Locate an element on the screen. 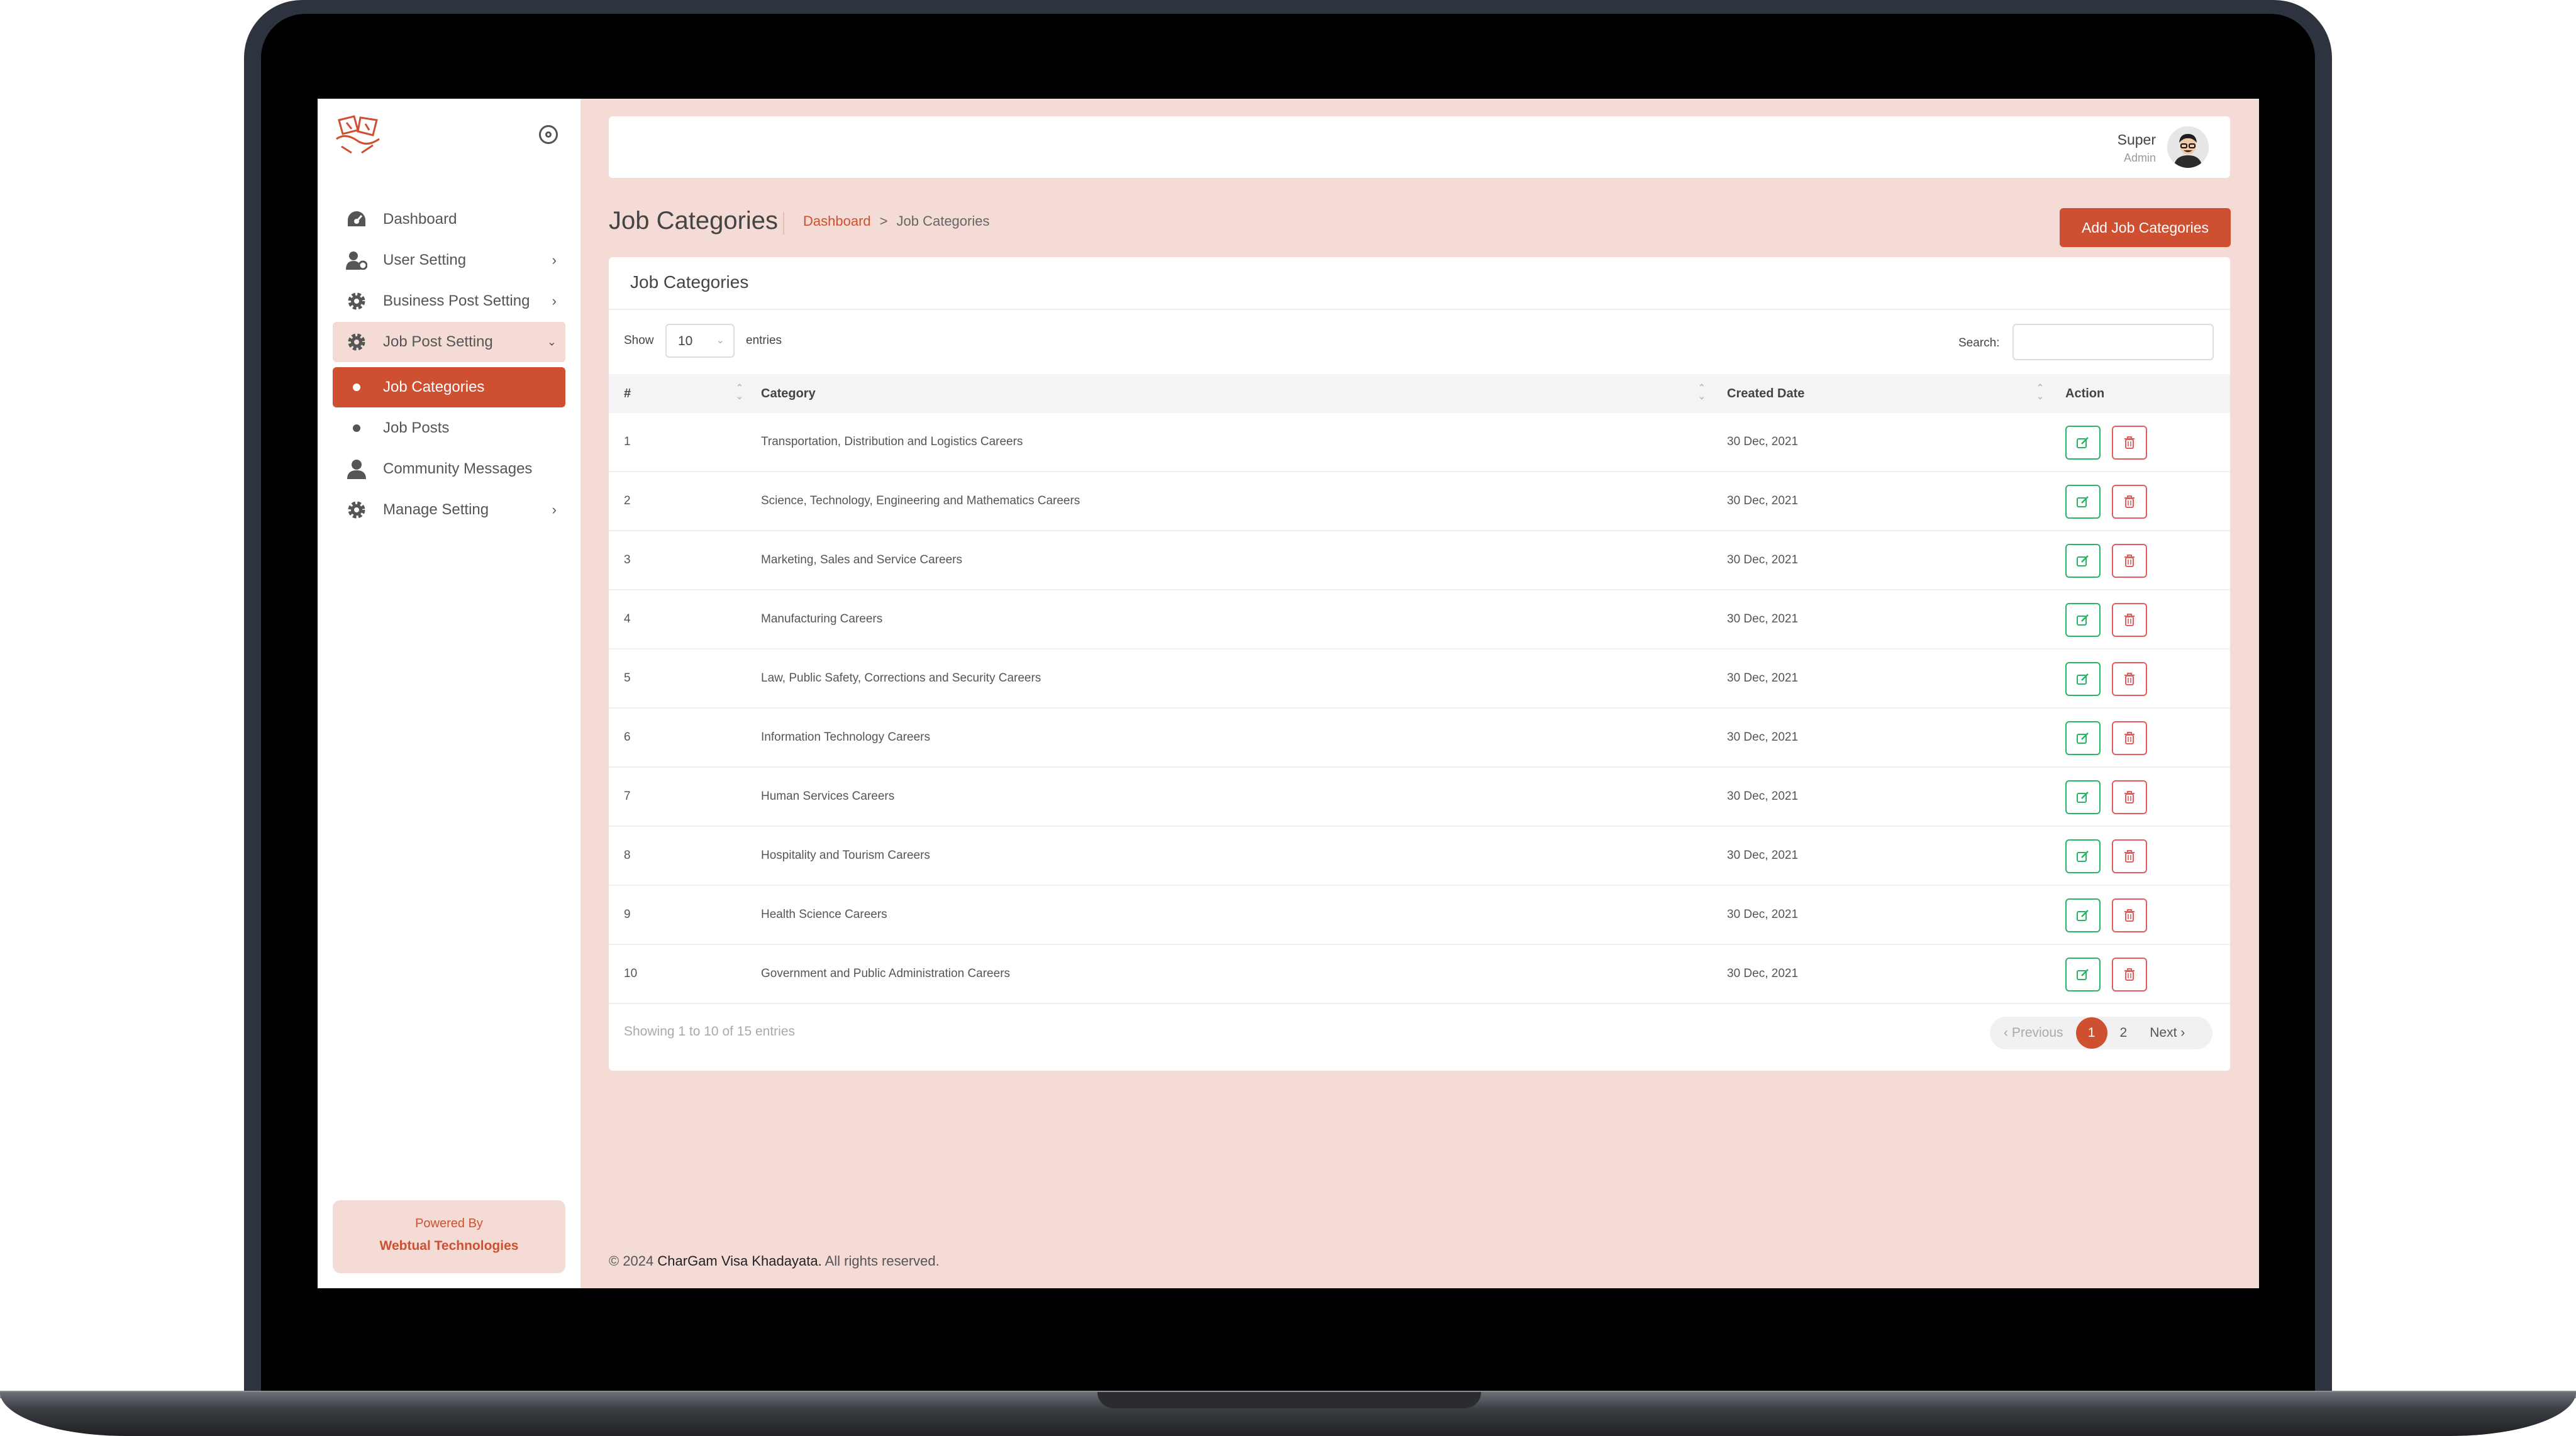 This screenshot has width=2576, height=1436. column-header-action: Action is located at coordinates (2085, 393).